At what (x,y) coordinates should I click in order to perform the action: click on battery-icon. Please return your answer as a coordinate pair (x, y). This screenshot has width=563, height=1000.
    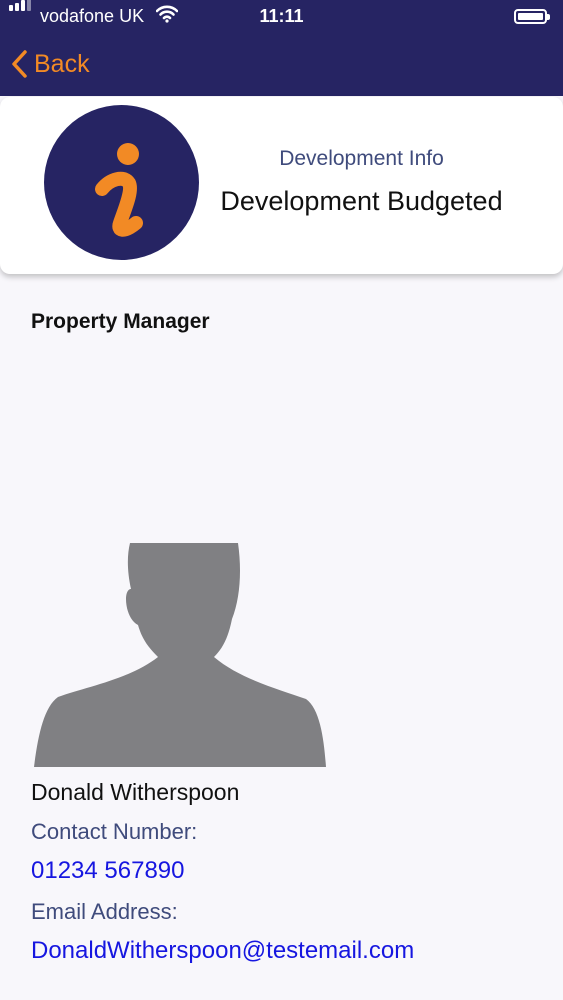
    Looking at the image, I should click on (532, 16).